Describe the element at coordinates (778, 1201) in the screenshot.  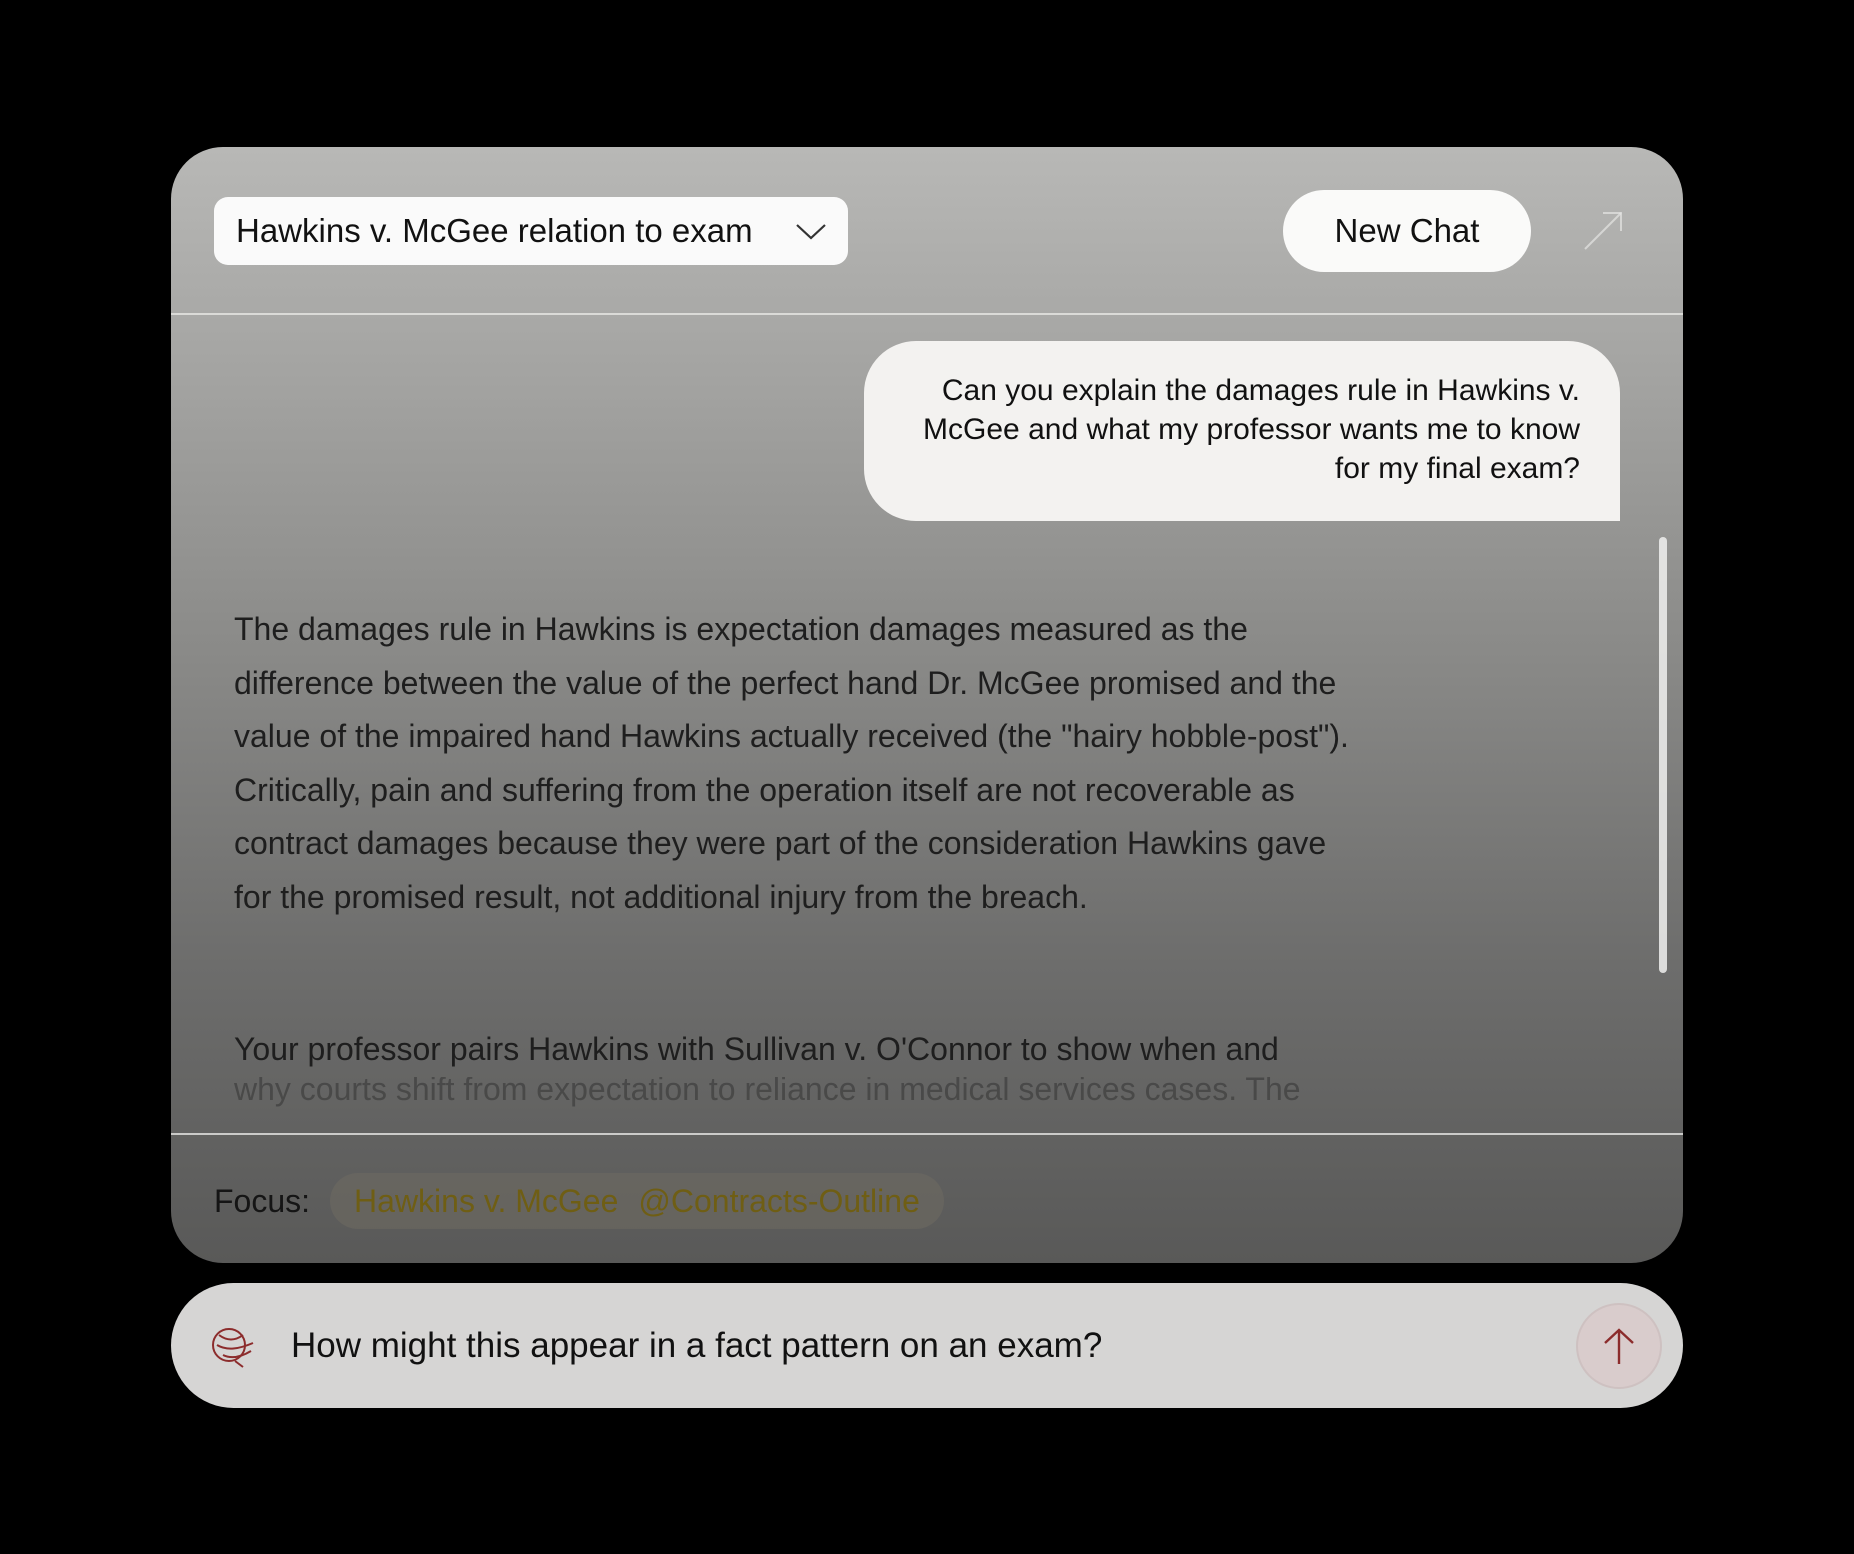
I see `focus-chip-outline: @Contracts-Outline` at that location.